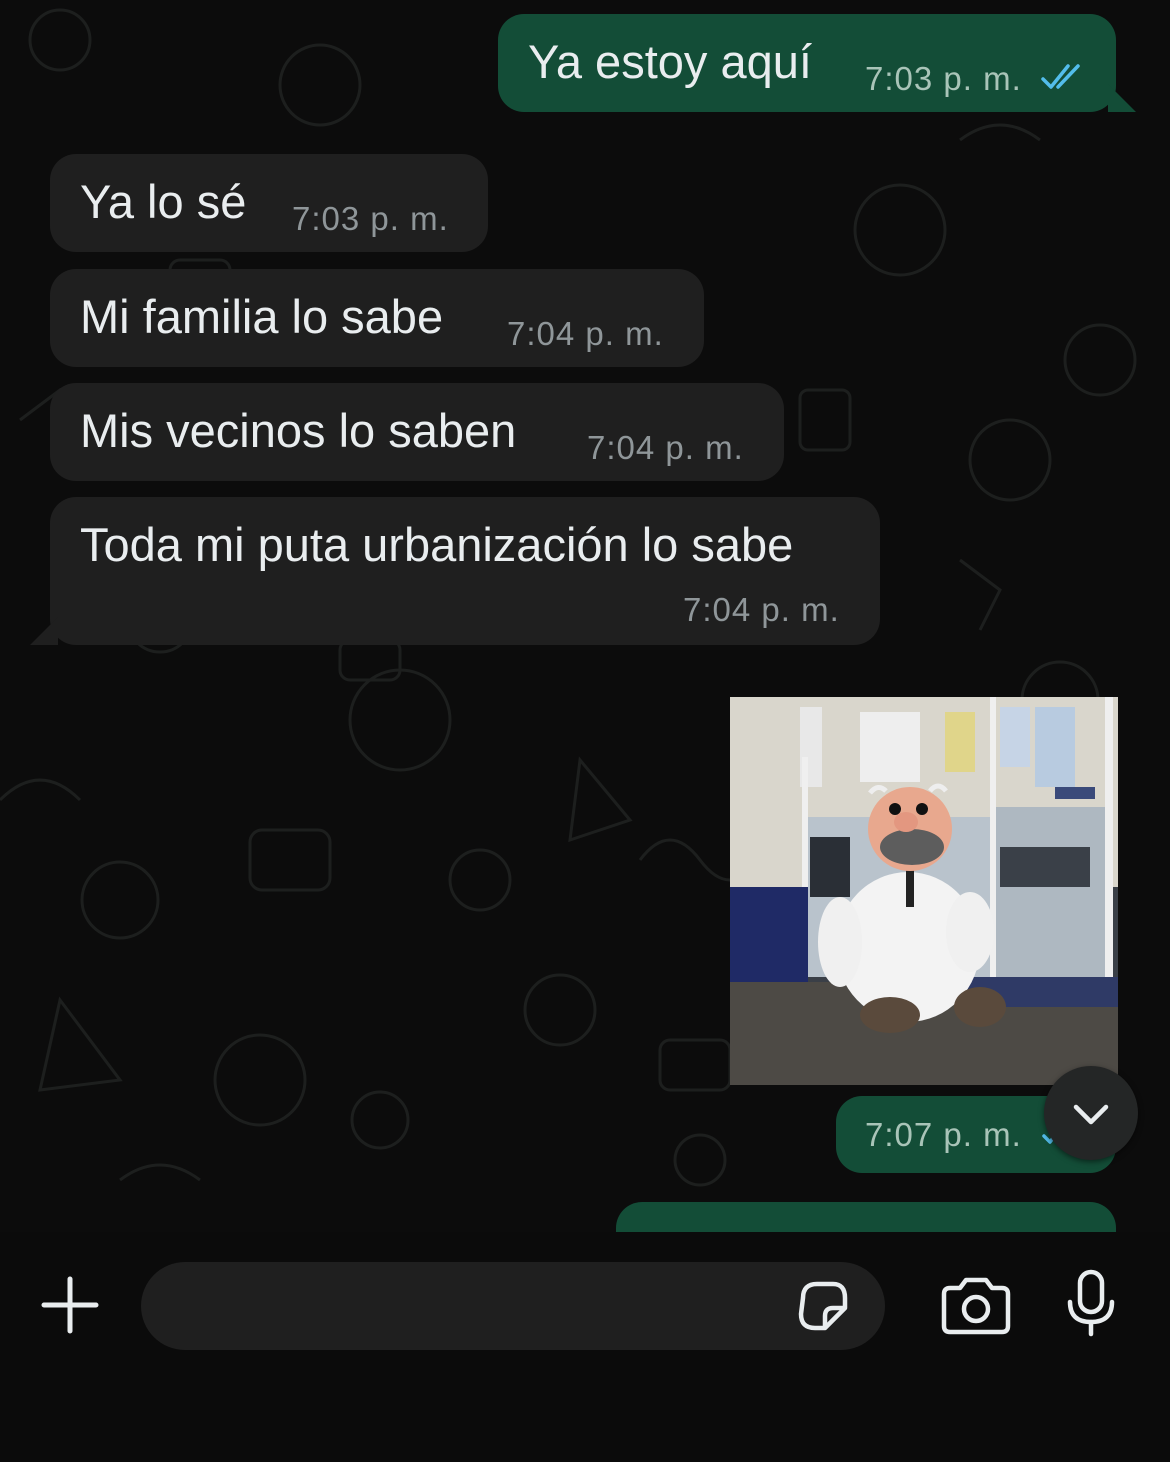 The height and width of the screenshot is (1462, 1170). Describe the element at coordinates (163, 201) in the screenshot. I see `message-text: Ya lo sé` at that location.